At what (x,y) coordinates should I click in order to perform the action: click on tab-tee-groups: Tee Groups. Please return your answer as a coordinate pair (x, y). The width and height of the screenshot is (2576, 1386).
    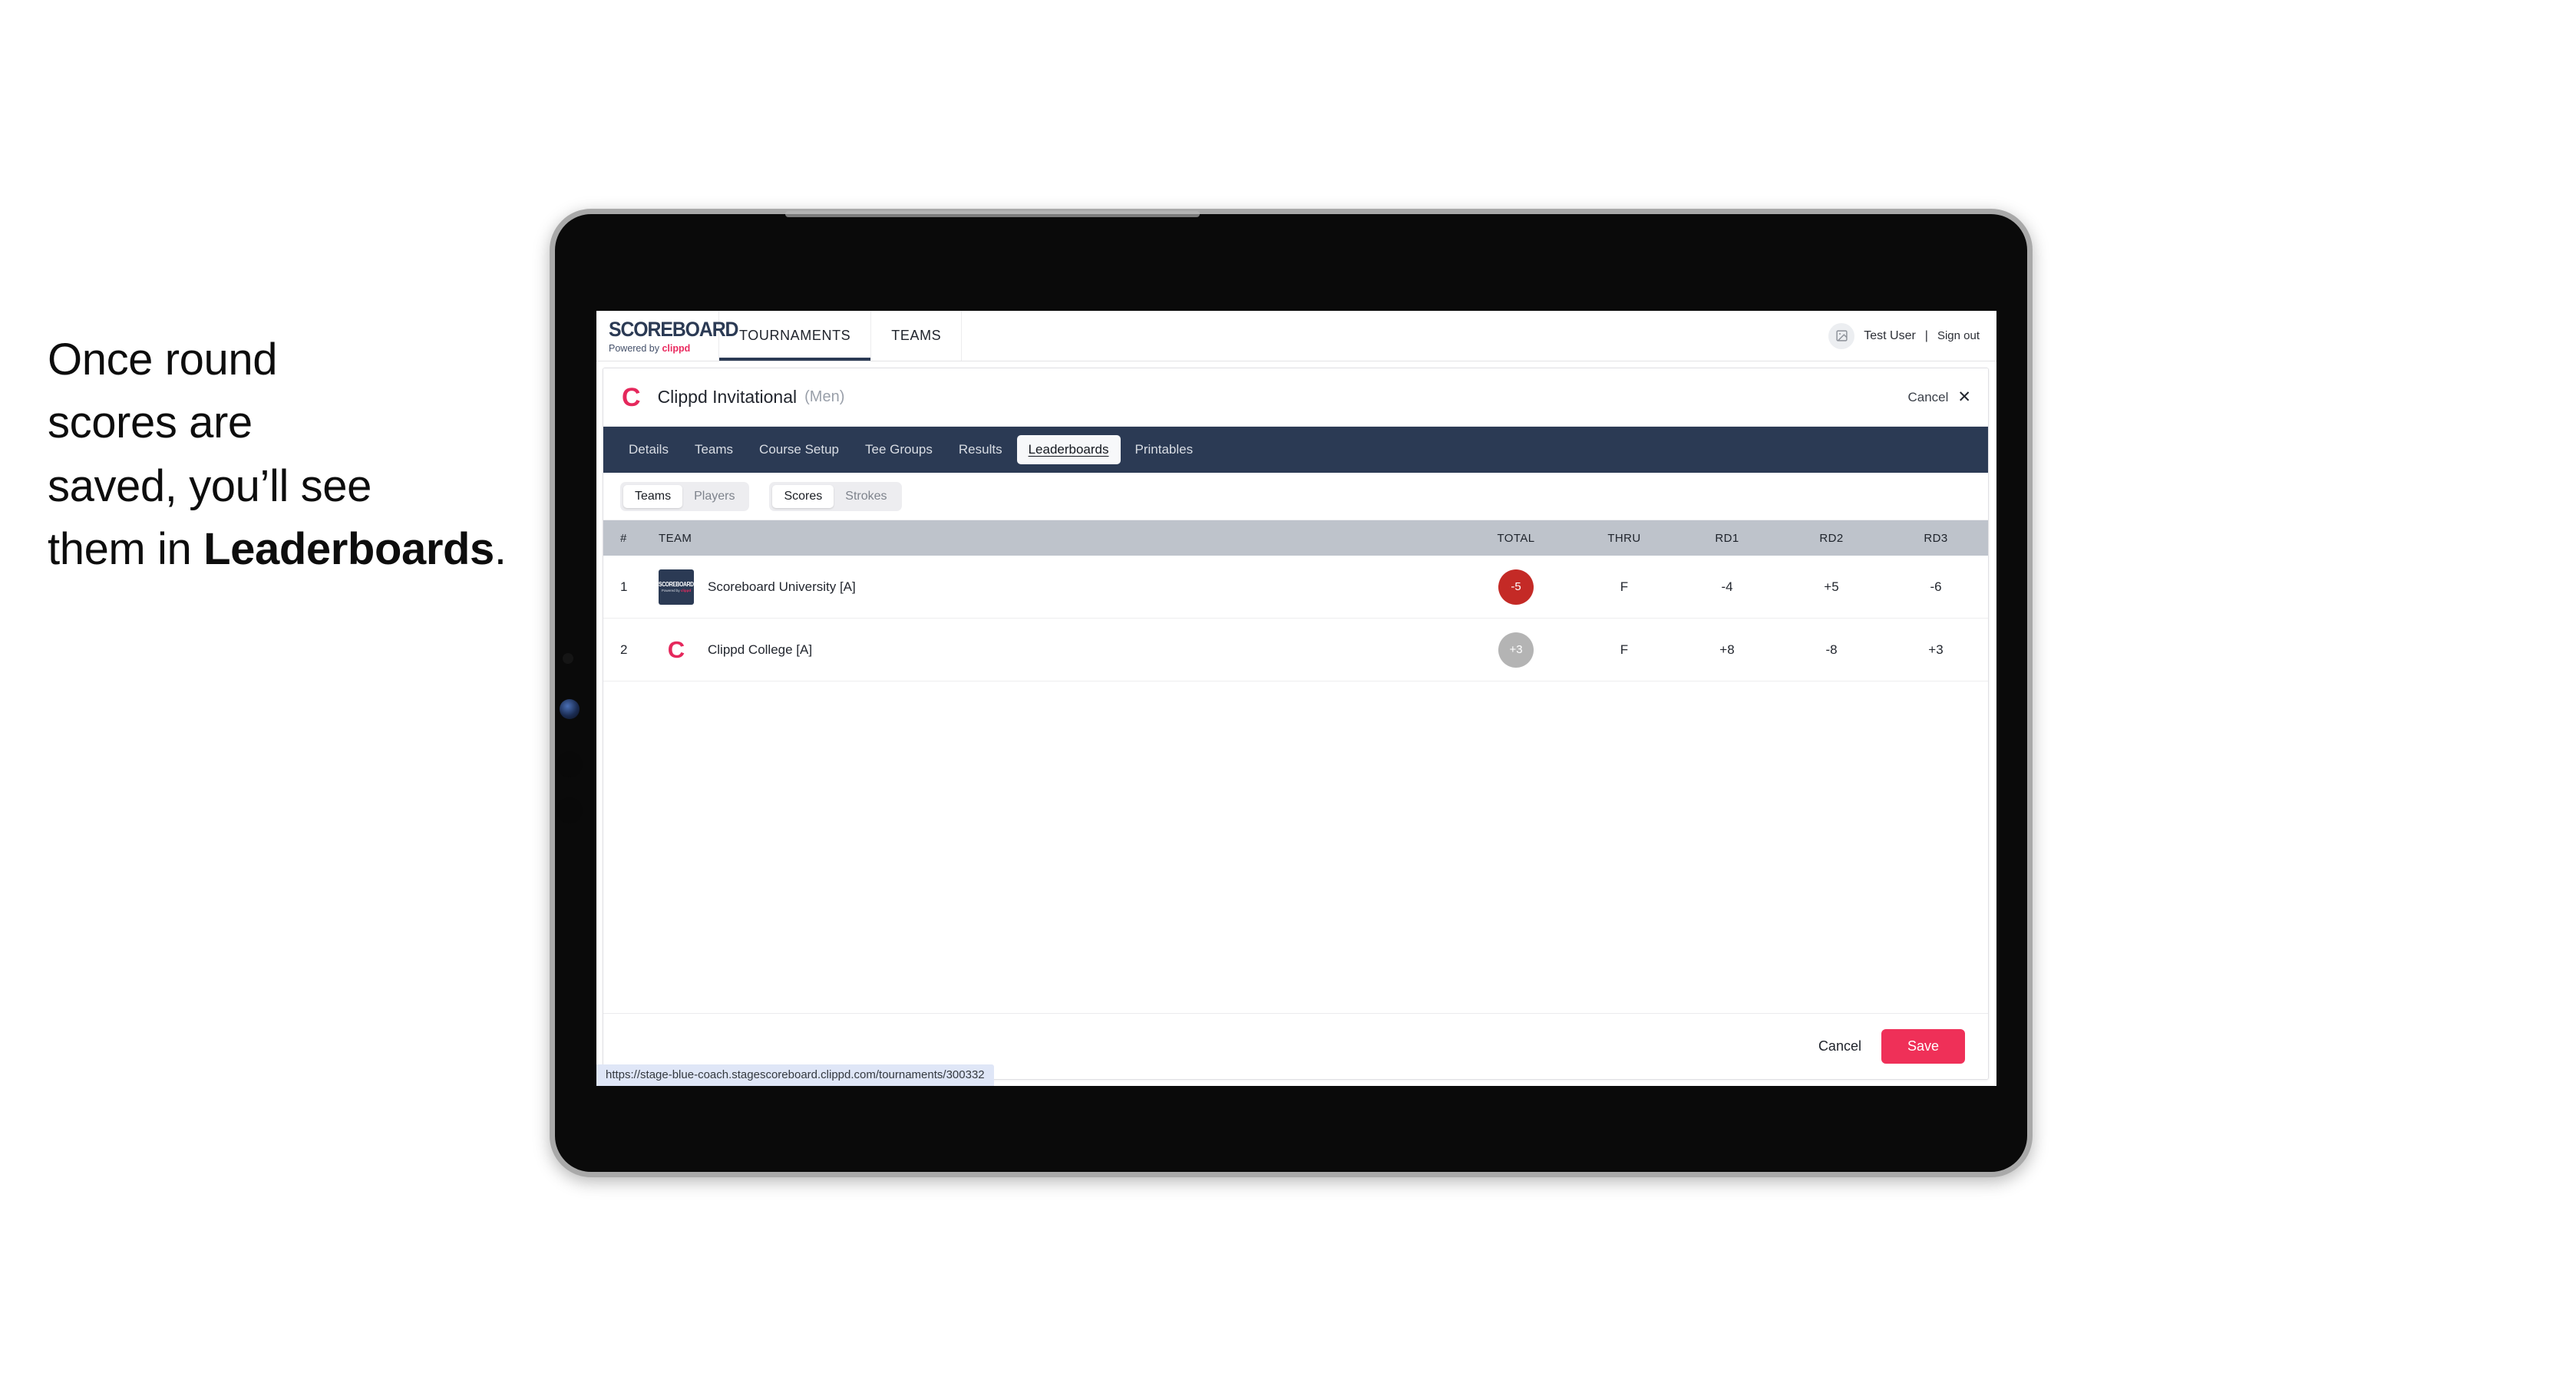
    Looking at the image, I should click on (899, 450).